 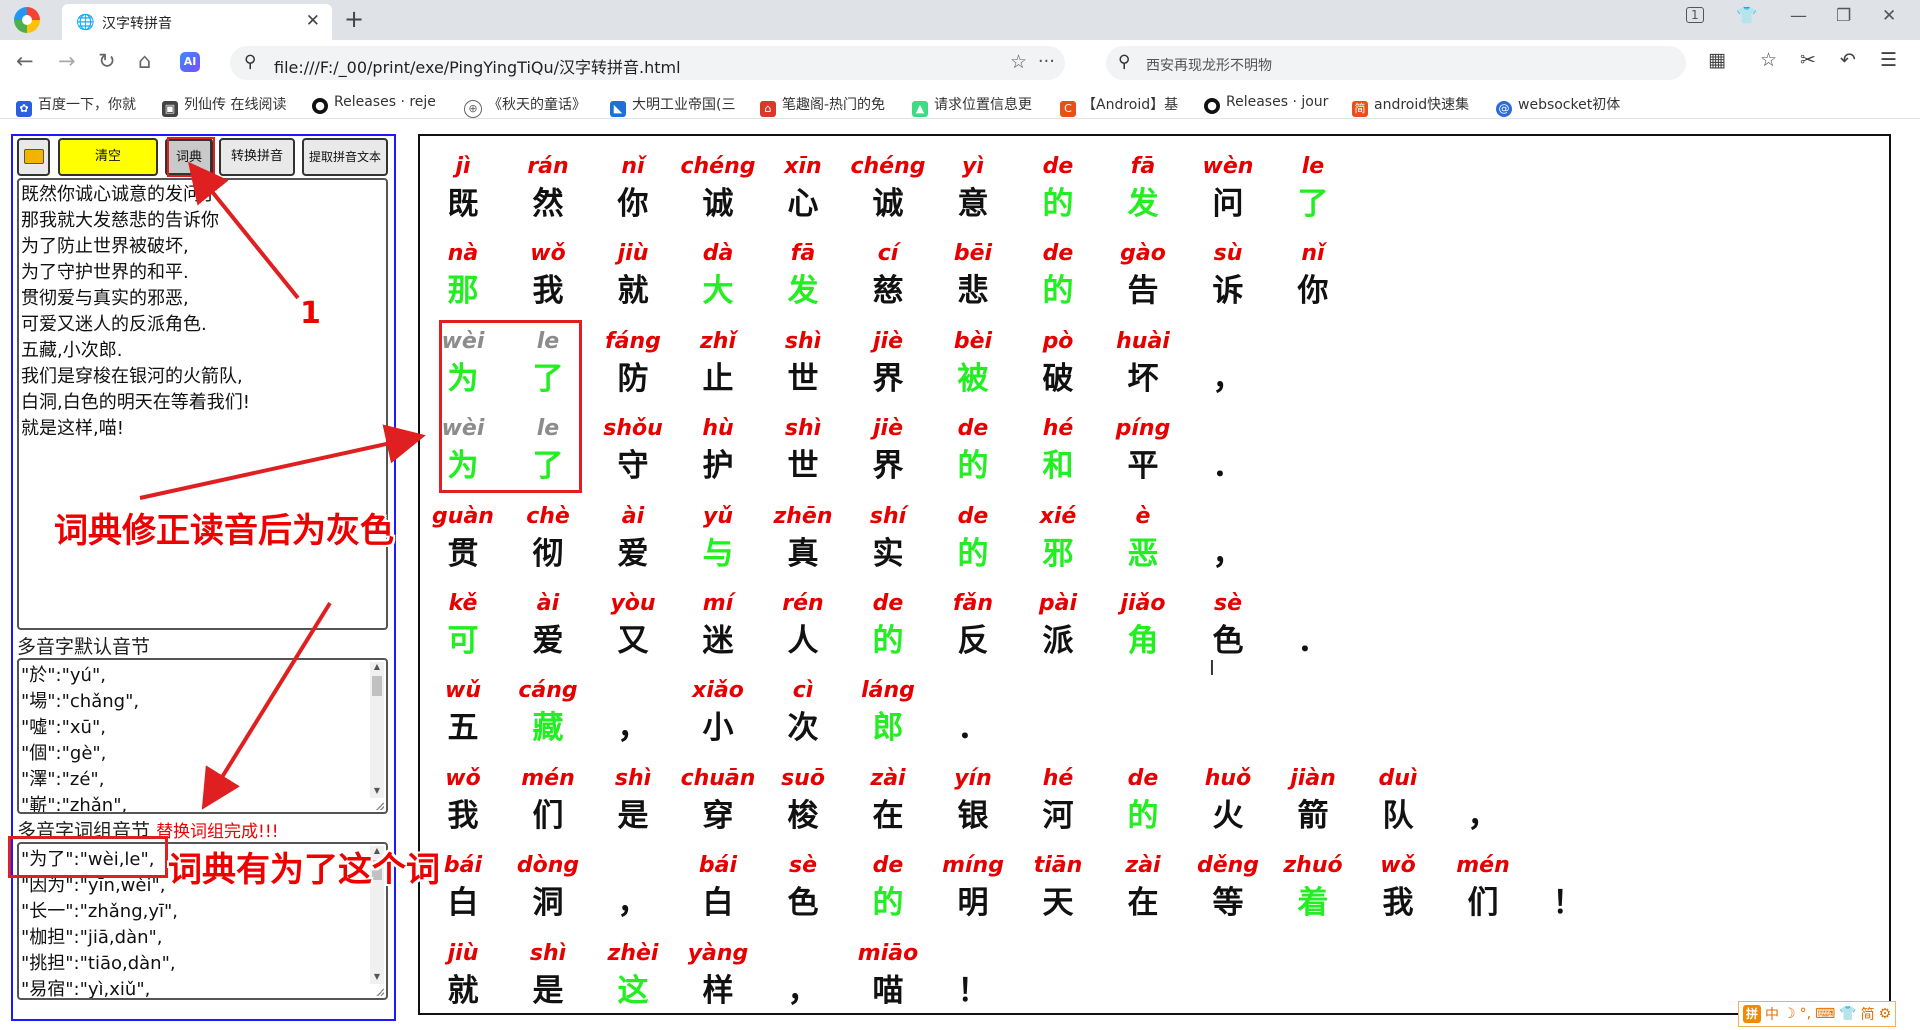 I want to click on text-cursor-icon: I, so click(x=1212, y=668).